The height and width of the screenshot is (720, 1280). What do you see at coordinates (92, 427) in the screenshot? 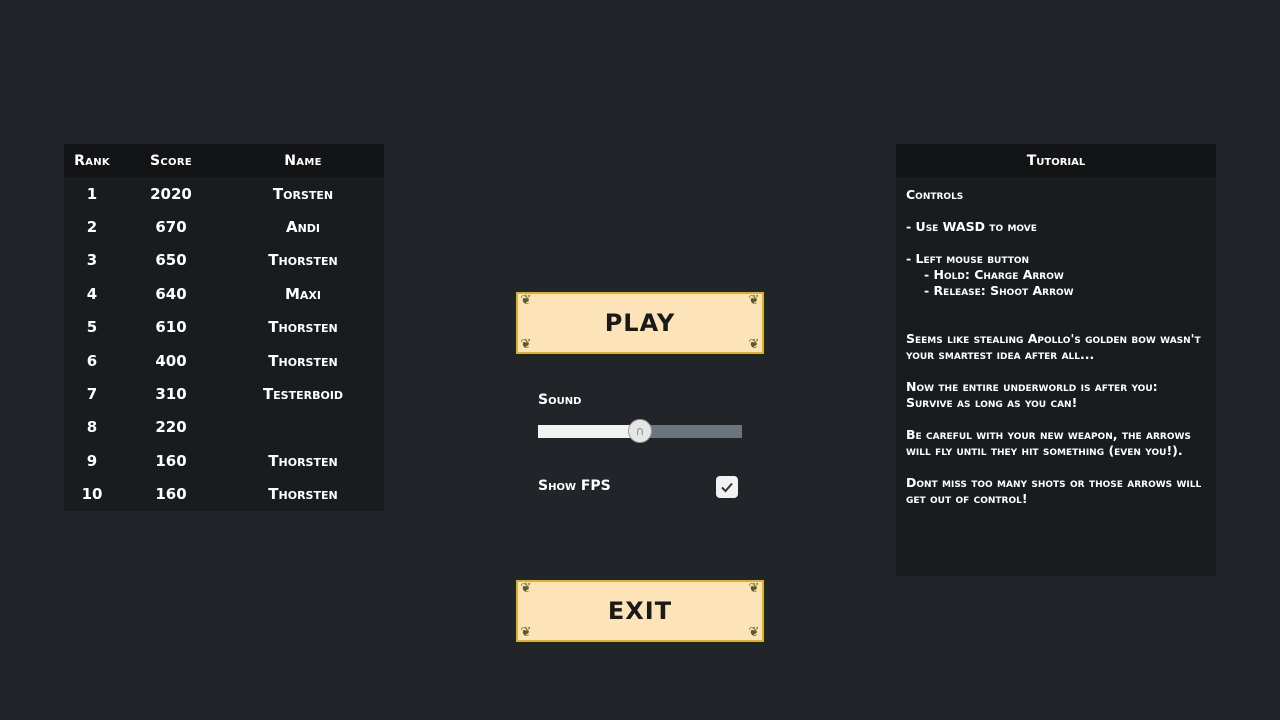
I see `rank-cell: 8` at bounding box center [92, 427].